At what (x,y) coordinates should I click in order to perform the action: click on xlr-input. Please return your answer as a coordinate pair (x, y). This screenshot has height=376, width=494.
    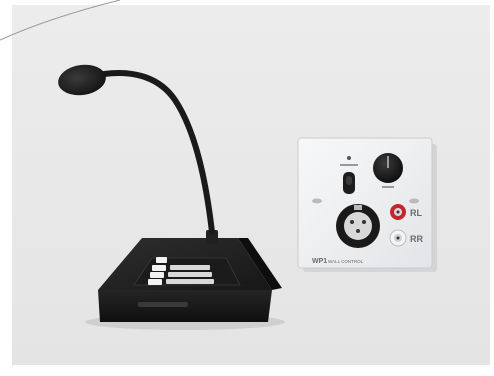
    Looking at the image, I should click on (358, 226).